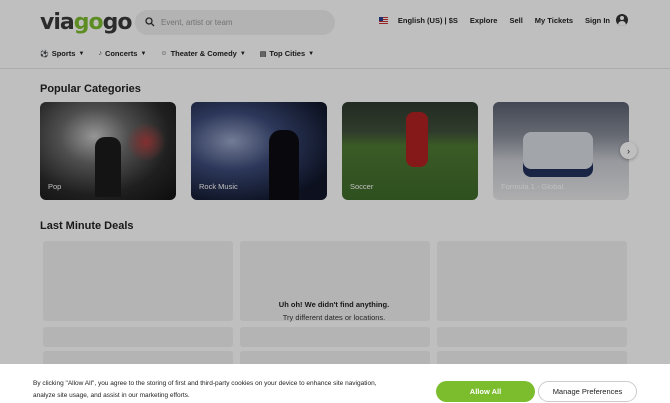 This screenshot has height=403, width=670. Describe the element at coordinates (587, 391) in the screenshot. I see `manage-preferences-button: Manage Preferences` at that location.